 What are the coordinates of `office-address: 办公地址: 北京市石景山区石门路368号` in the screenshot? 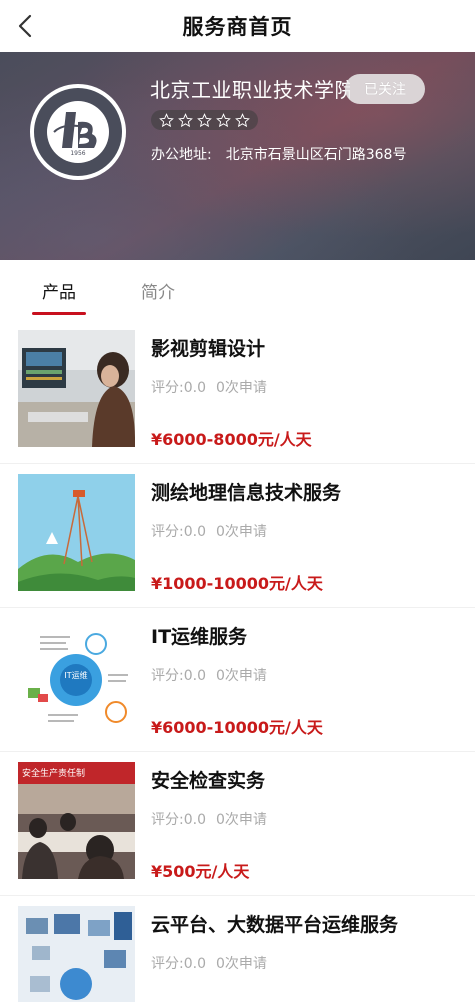 It's located at (278, 154).